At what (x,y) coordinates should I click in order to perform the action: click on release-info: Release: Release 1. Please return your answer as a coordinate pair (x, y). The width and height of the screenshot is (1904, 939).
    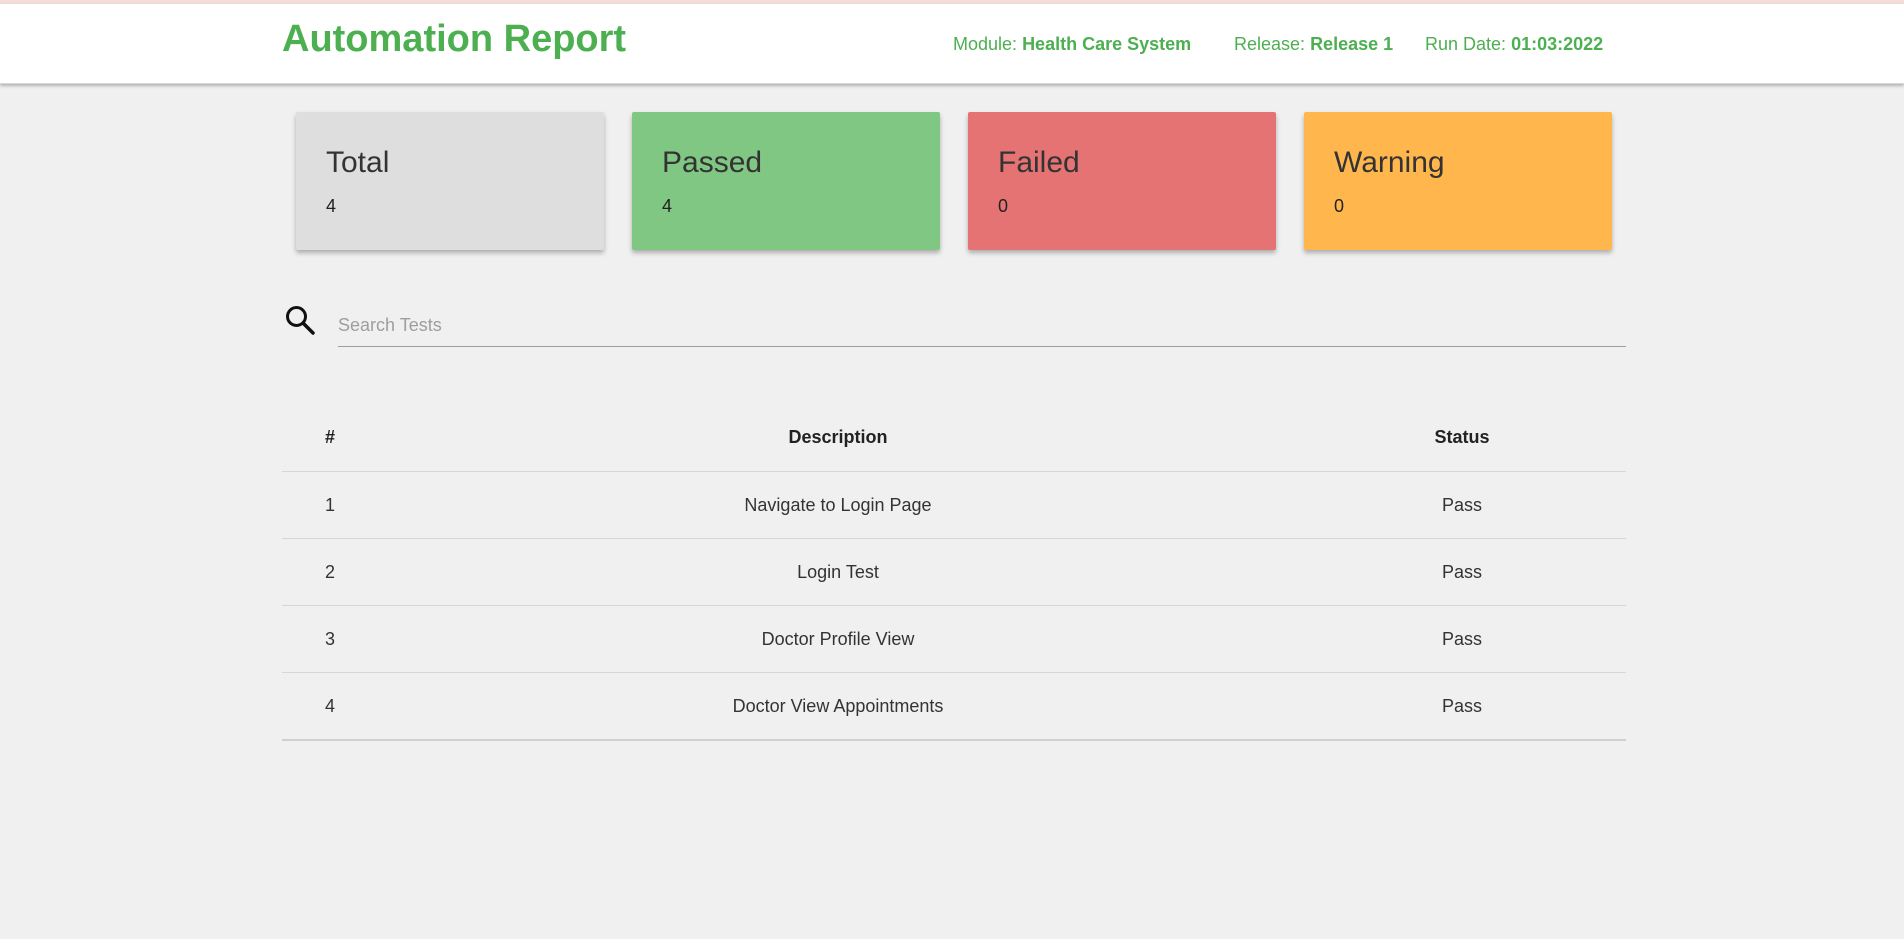
    Looking at the image, I should click on (1313, 44).